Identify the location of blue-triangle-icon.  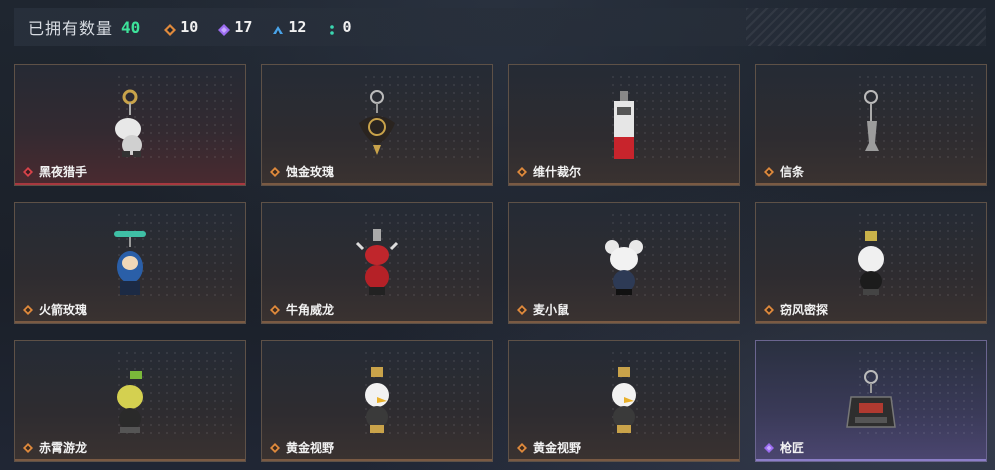
(278, 27).